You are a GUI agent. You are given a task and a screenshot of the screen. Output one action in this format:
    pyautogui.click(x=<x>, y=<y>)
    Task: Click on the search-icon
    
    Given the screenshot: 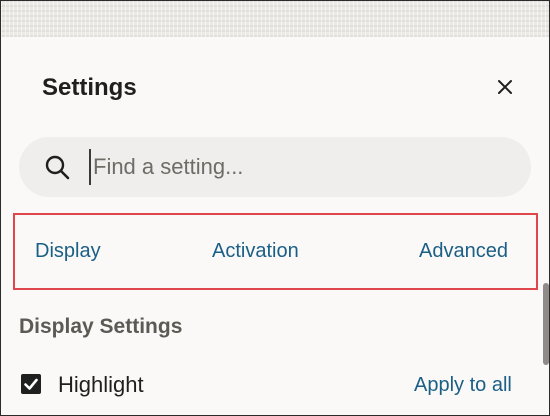 What is the action you would take?
    pyautogui.click(x=57, y=167)
    